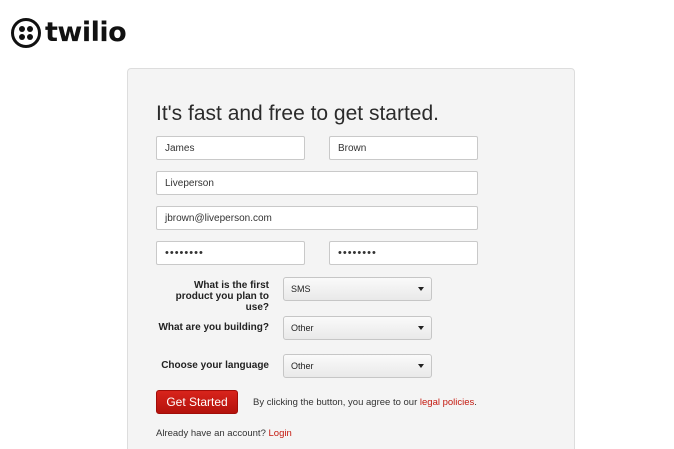 The height and width of the screenshot is (449, 674). Describe the element at coordinates (357, 289) in the screenshot. I see `product-select: SMS` at that location.